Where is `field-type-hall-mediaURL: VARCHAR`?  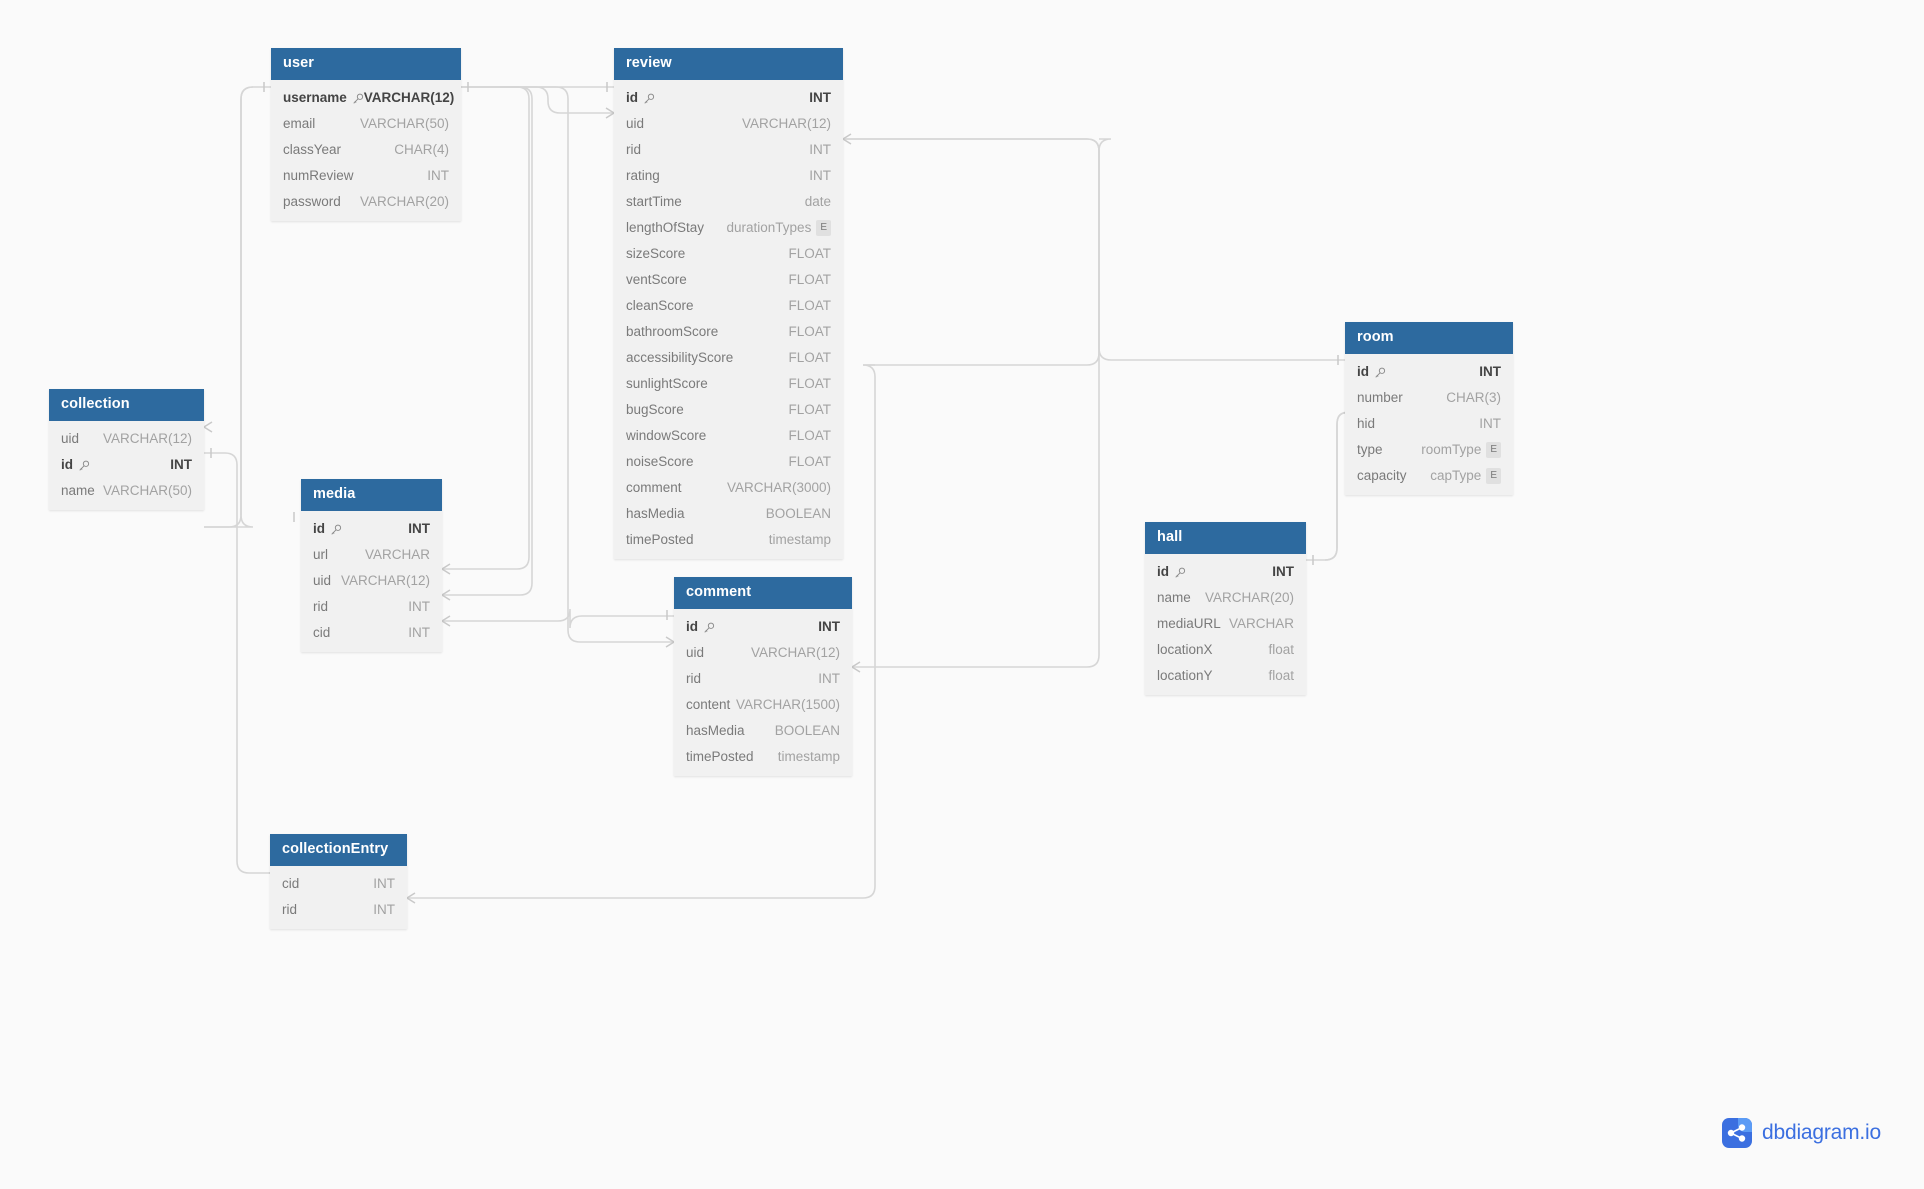
field-type-hall-mediaURL: VARCHAR is located at coordinates (1261, 623).